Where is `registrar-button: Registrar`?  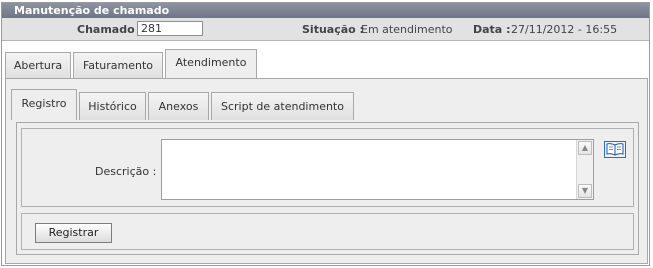
registrar-button: Registrar is located at coordinates (73, 233).